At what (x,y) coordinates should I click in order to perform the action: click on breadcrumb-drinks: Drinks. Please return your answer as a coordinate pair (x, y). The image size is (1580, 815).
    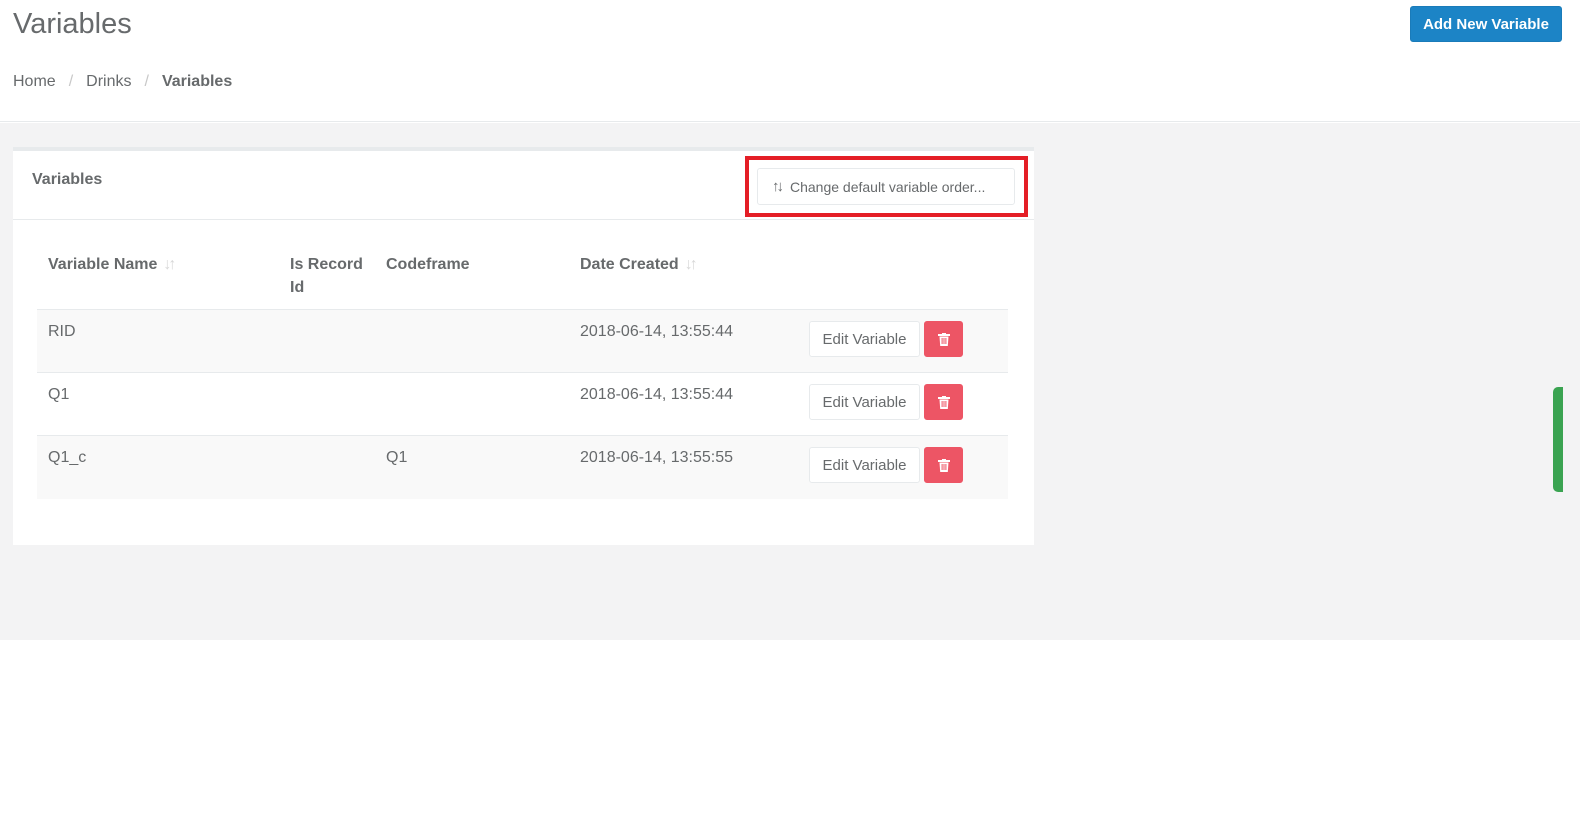
    Looking at the image, I should click on (108, 82).